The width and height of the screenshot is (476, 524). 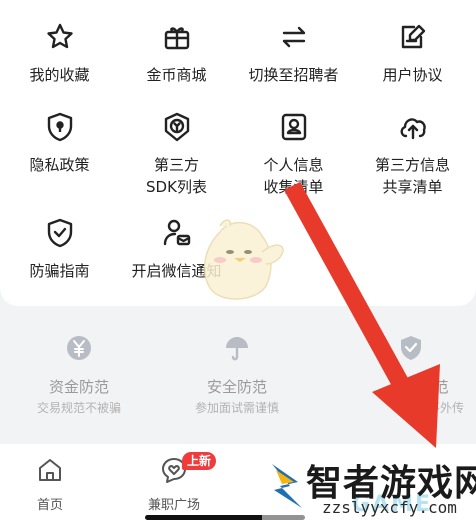 I want to click on star-icon, so click(x=60, y=37).